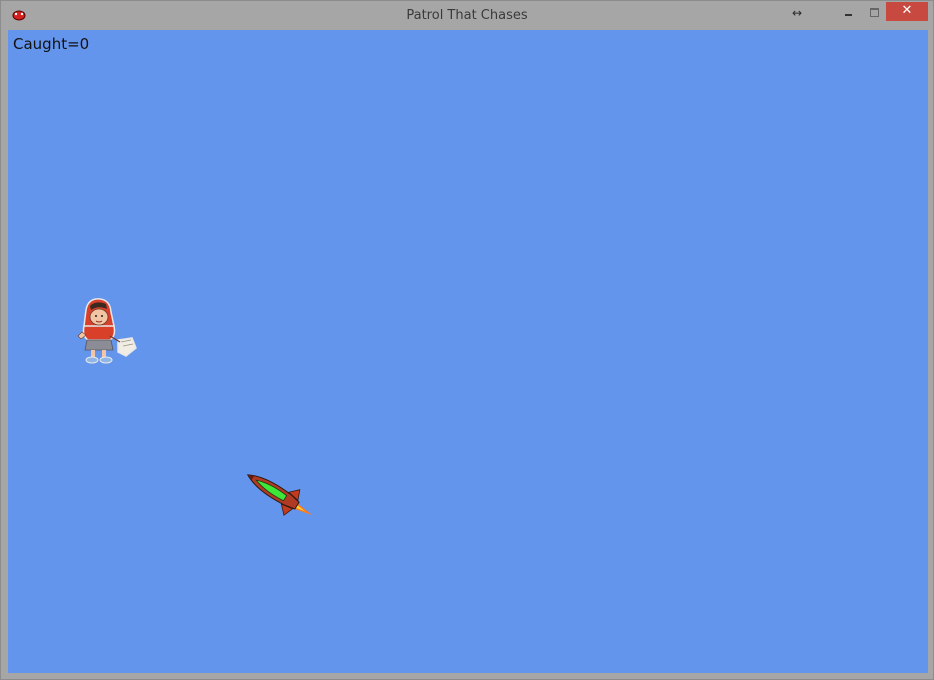 Image resolution: width=934 pixels, height=680 pixels. I want to click on minimize-icon, so click(848, 15).